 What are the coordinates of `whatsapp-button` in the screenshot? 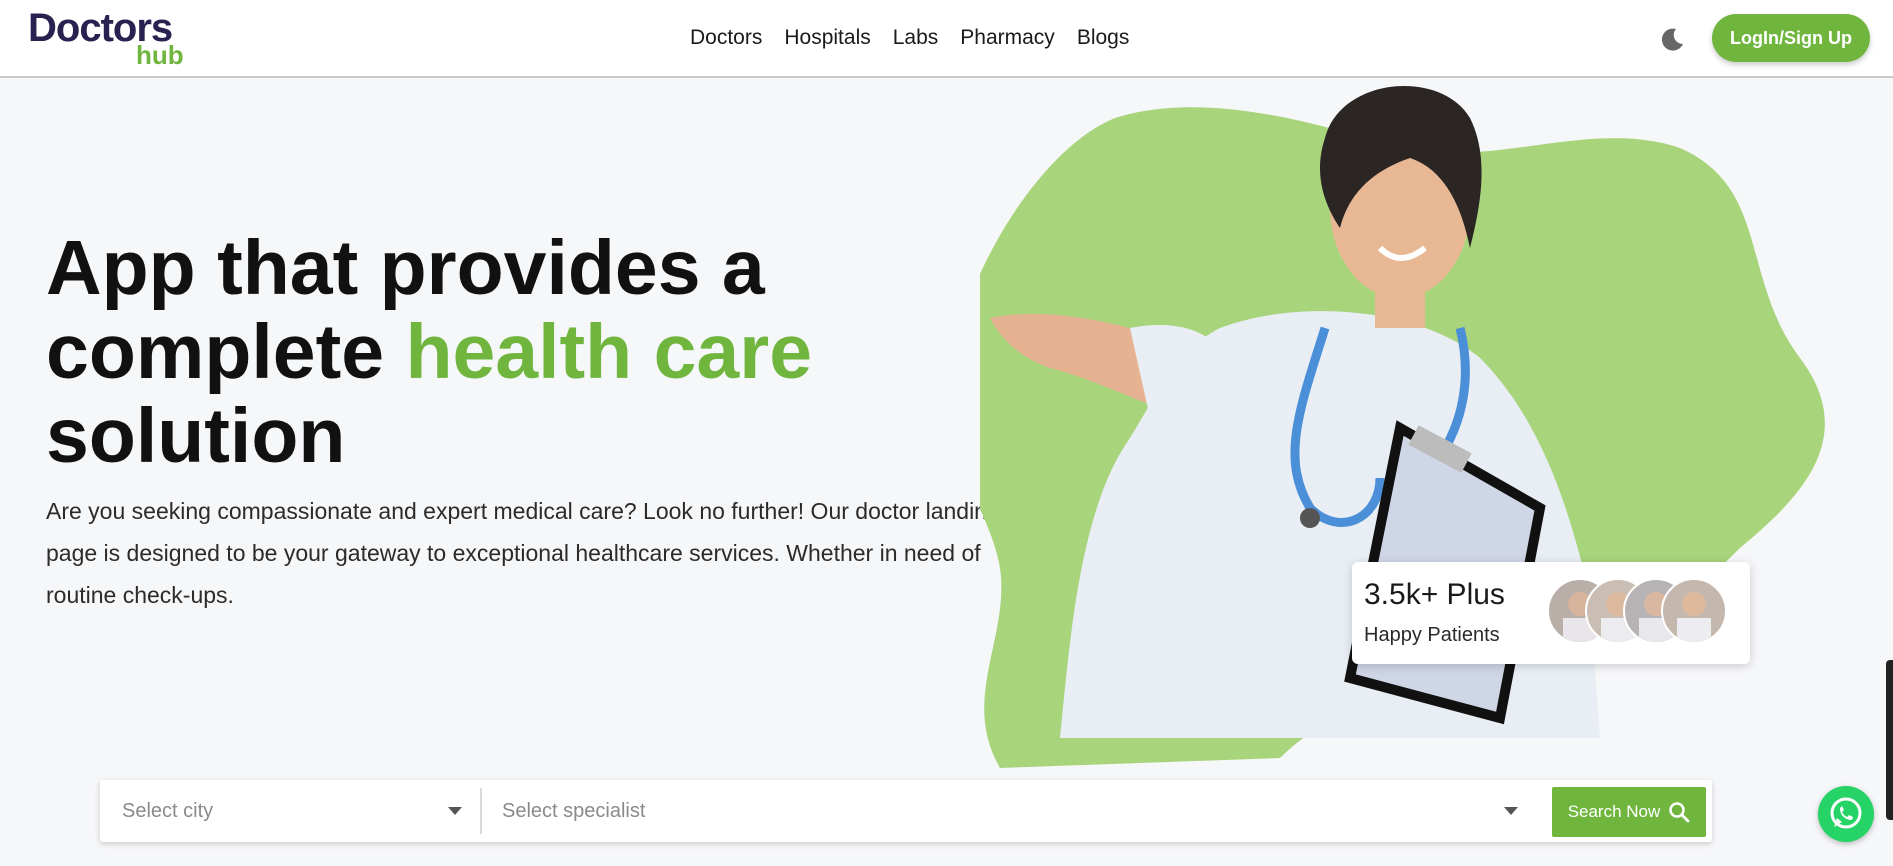 It's located at (1846, 814).